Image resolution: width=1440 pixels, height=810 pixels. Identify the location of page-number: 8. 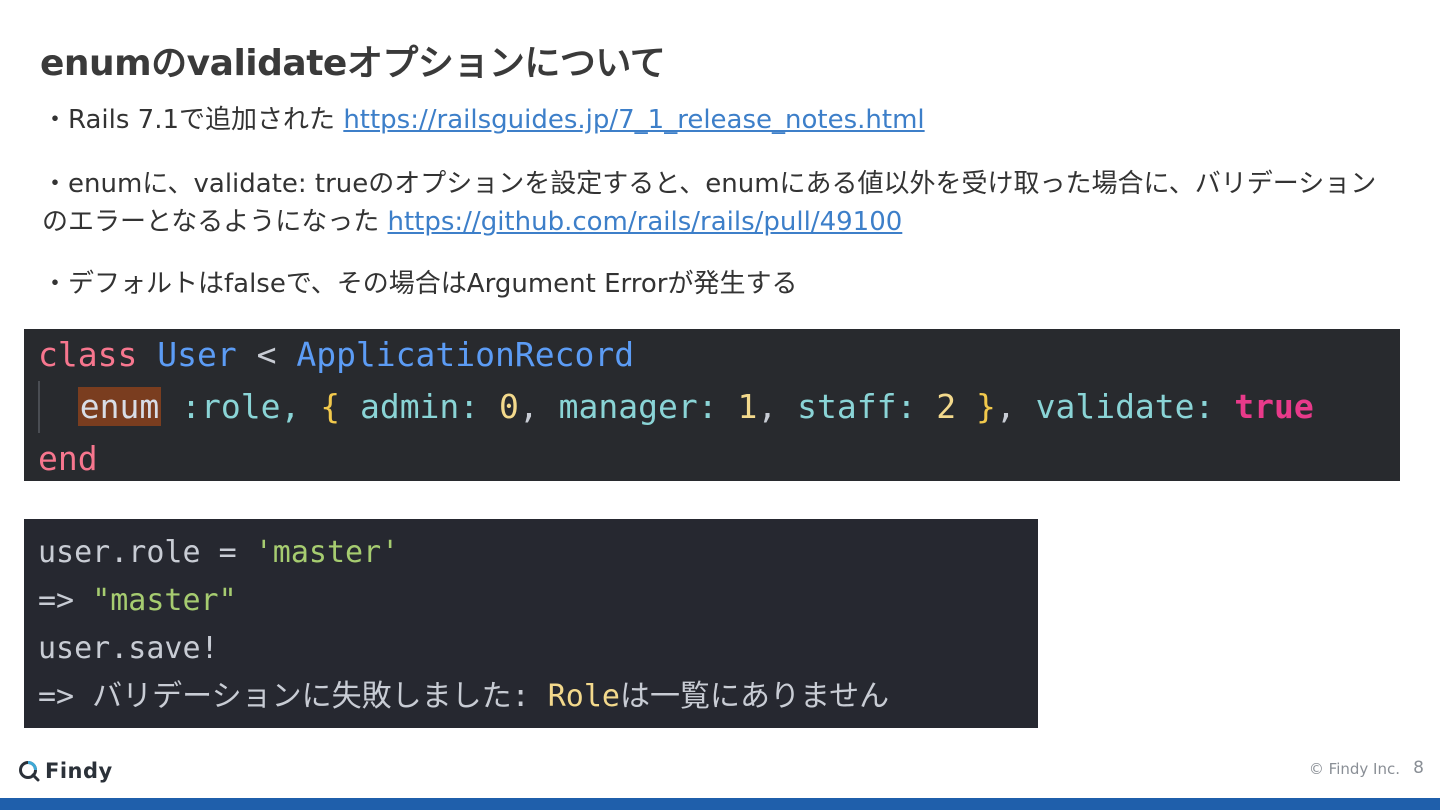
(1418, 768).